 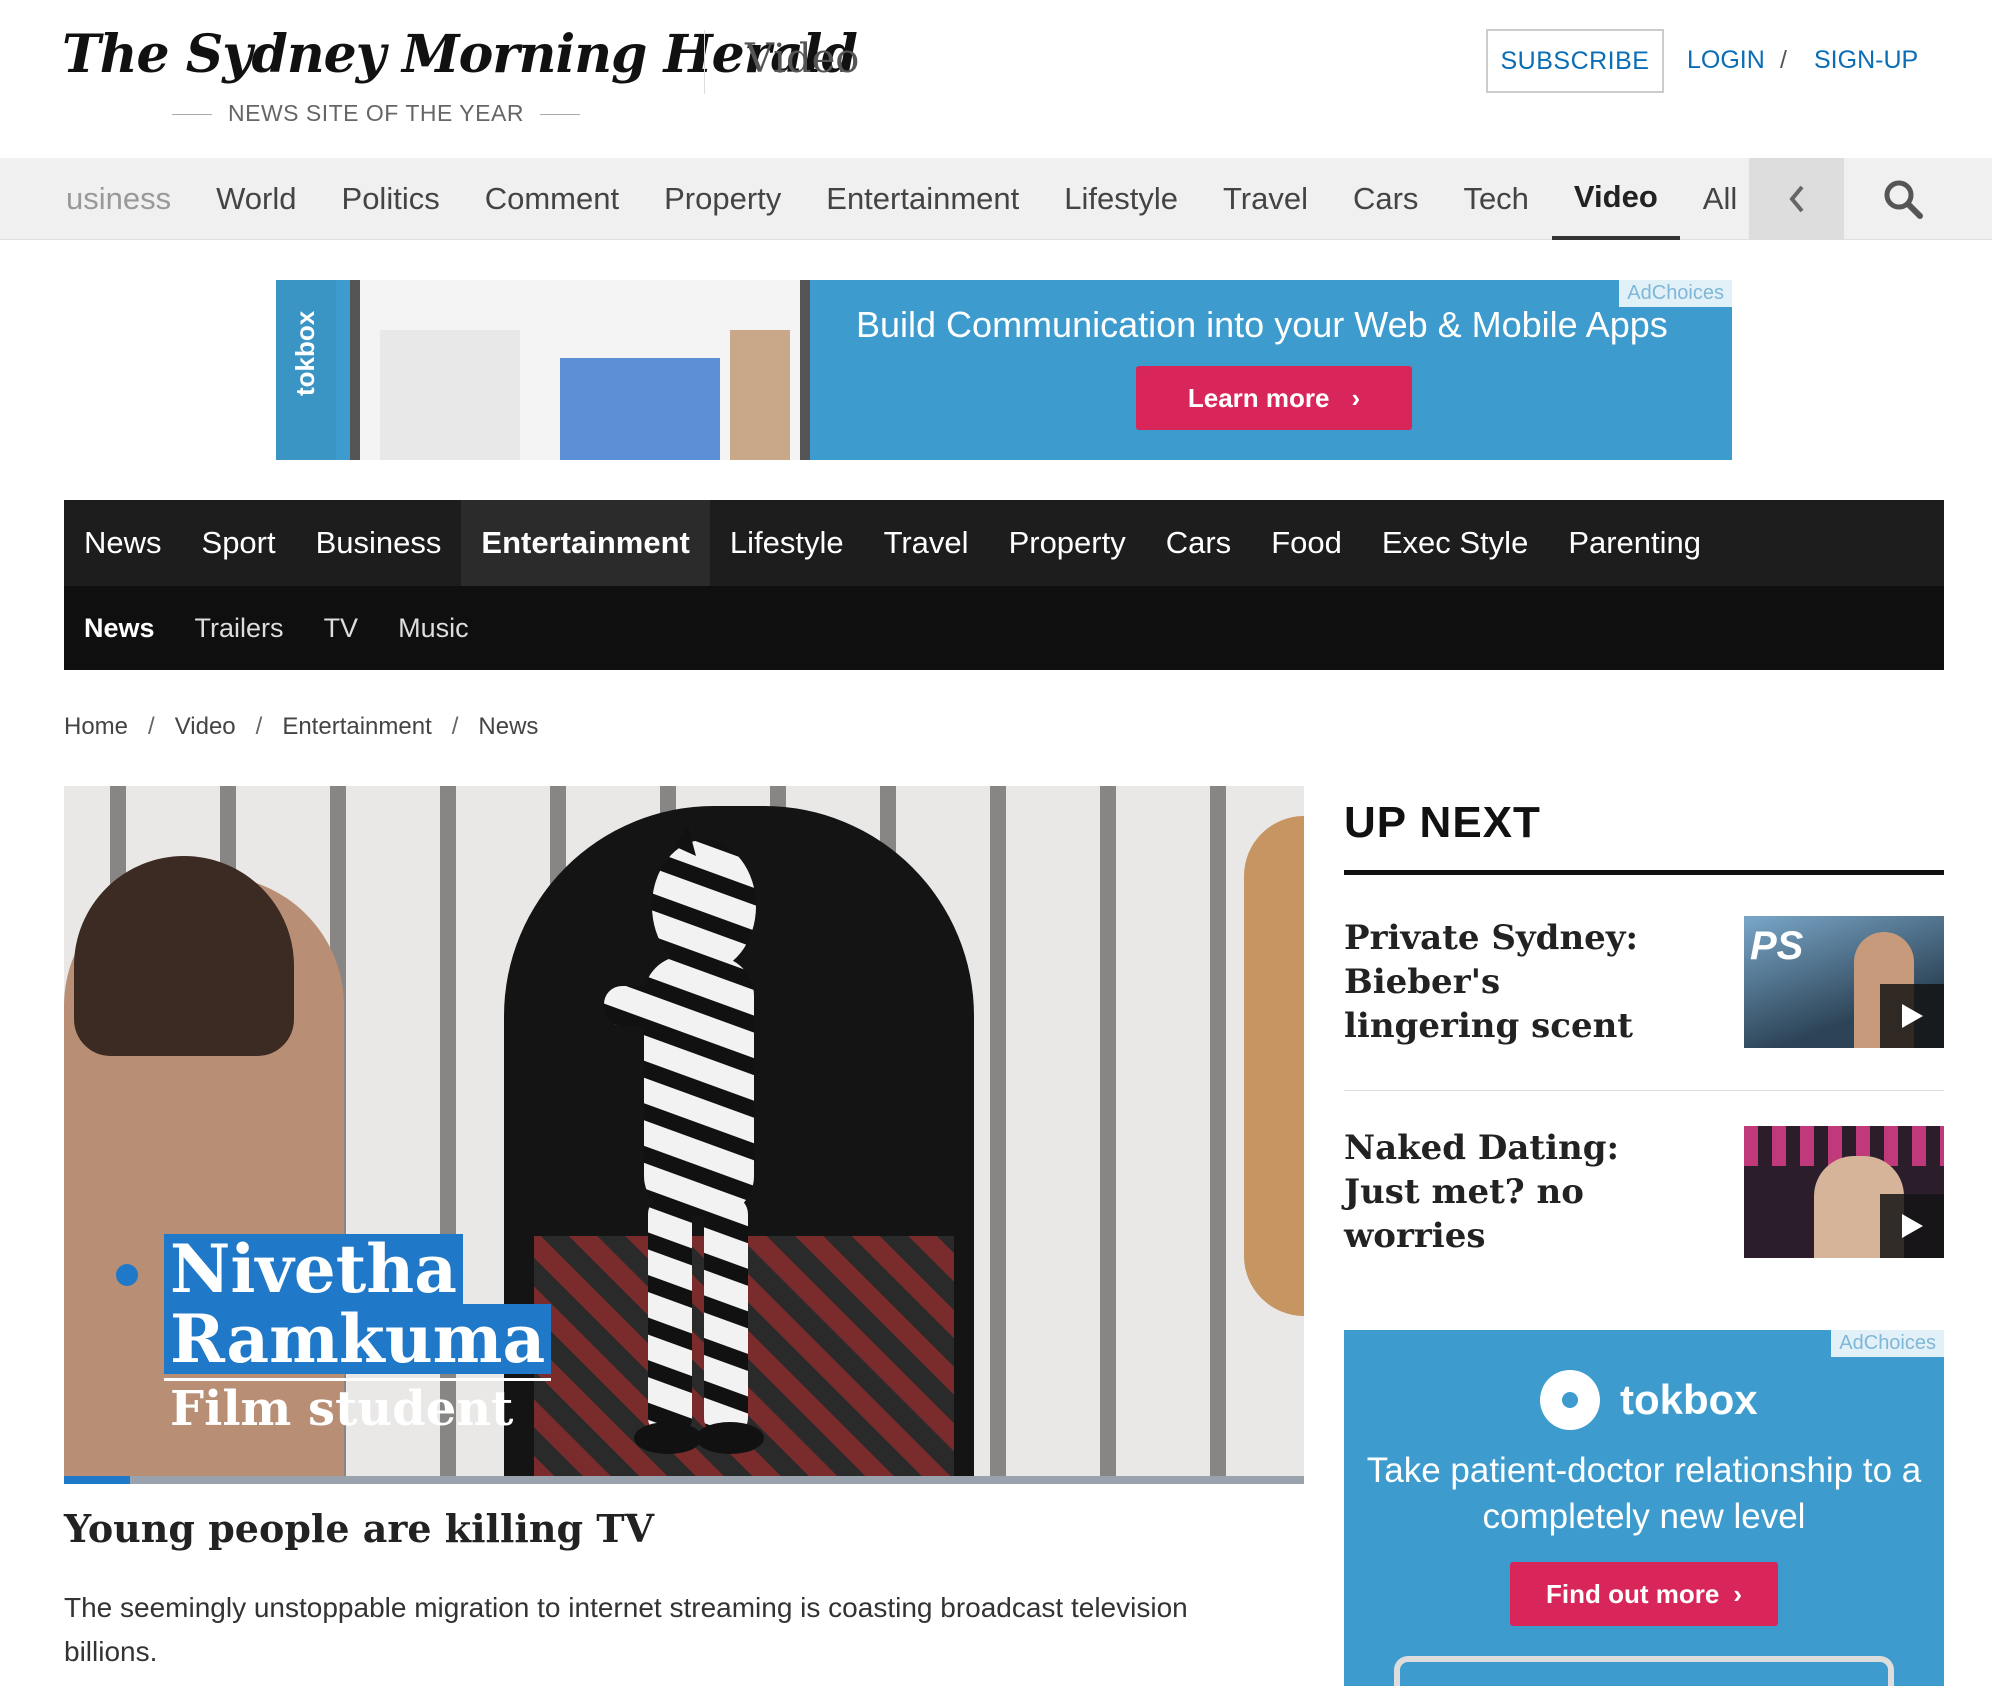 What do you see at coordinates (341, 628) in the screenshot?
I see `subnav-tv: TV` at bounding box center [341, 628].